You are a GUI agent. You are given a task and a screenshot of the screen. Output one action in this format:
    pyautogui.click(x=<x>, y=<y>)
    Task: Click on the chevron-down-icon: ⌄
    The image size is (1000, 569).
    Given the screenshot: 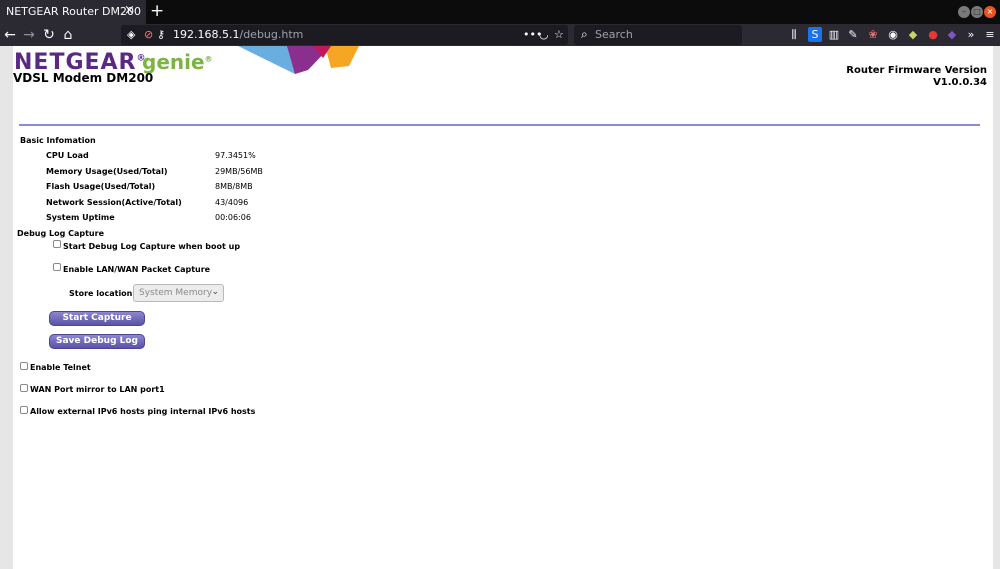 What is the action you would take?
    pyautogui.click(x=215, y=292)
    